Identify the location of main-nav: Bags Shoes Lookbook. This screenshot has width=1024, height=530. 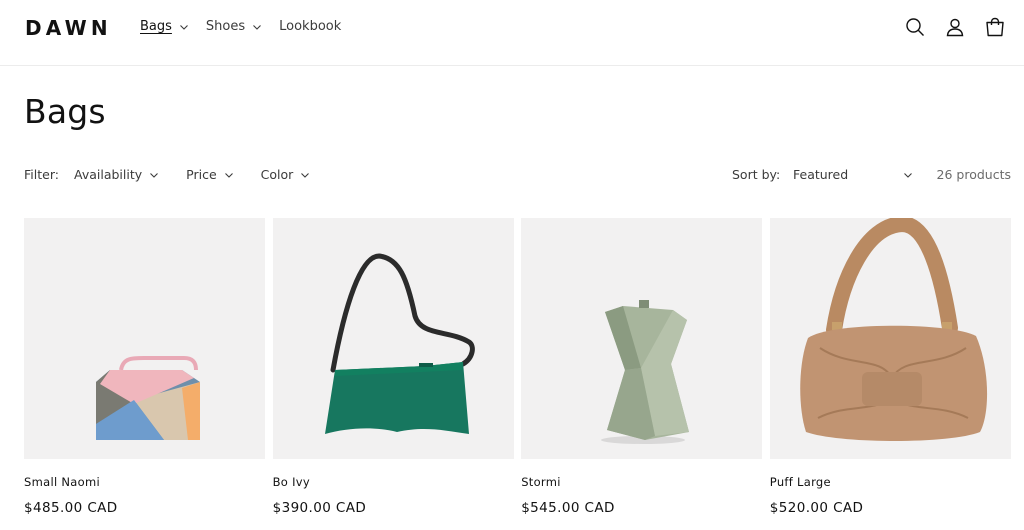
(249, 26).